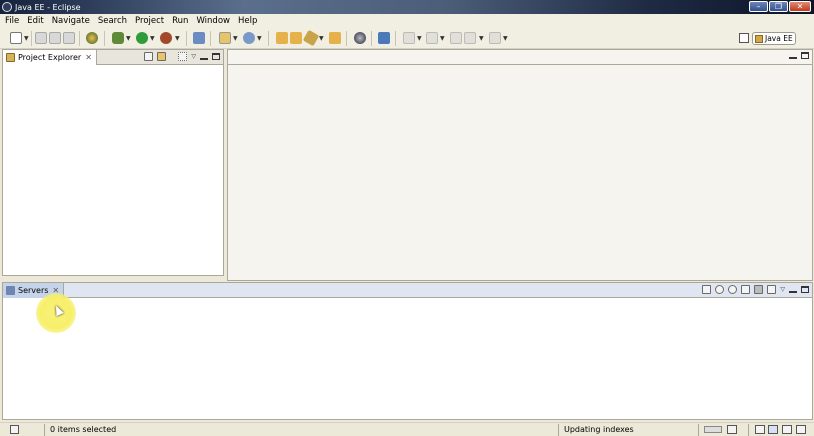  I want to click on tab-project-explorer: Project Explorer ✕, so click(50, 57).